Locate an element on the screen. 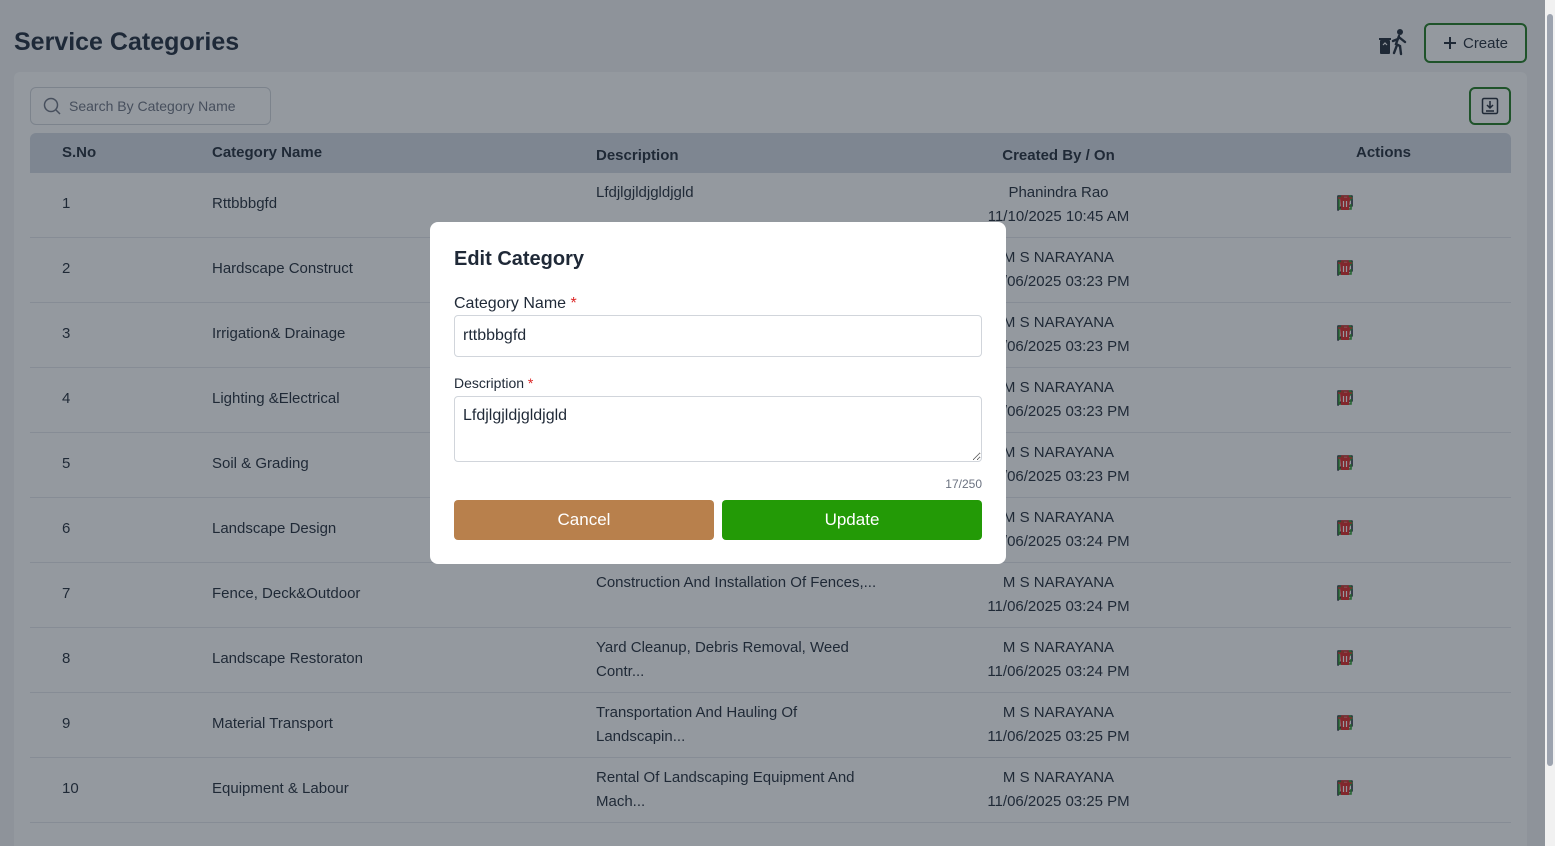 Image resolution: width=1555 pixels, height=846 pixels. category-name-label: Category Name * is located at coordinates (718, 304).